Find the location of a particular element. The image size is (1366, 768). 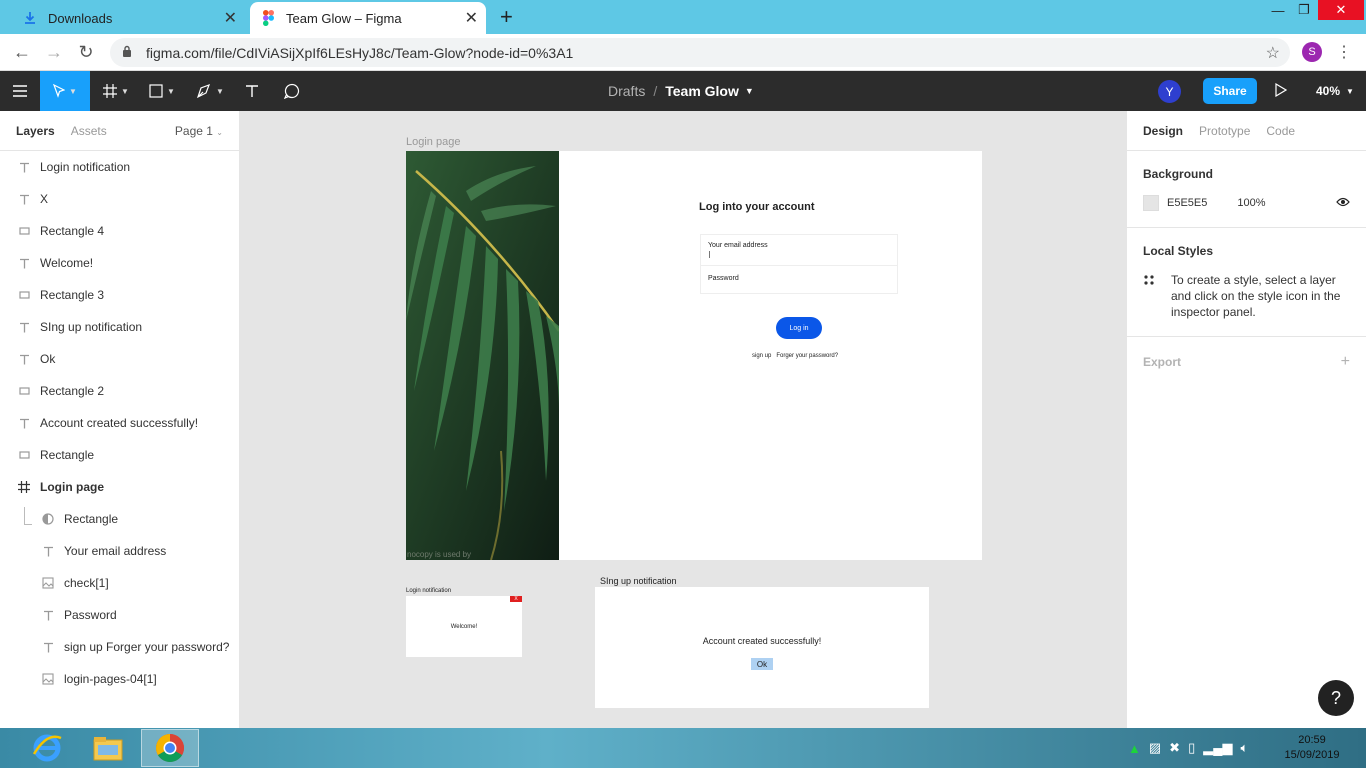

login-button: Log in is located at coordinates (799, 328).